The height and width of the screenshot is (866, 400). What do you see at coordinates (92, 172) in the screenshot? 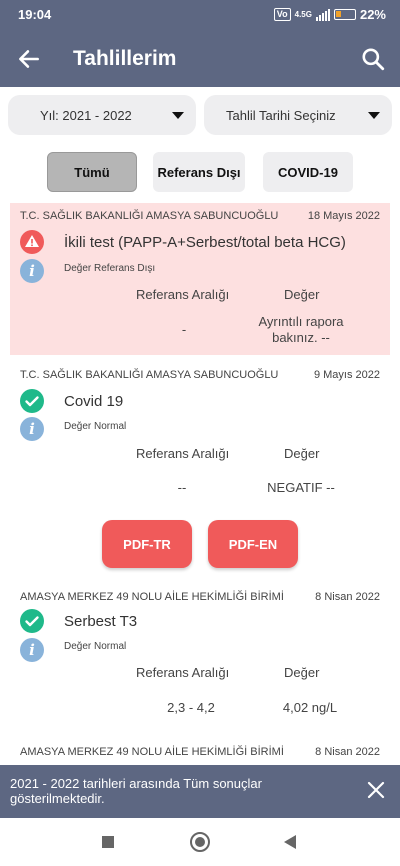
I see `tab-all: Tümü` at bounding box center [92, 172].